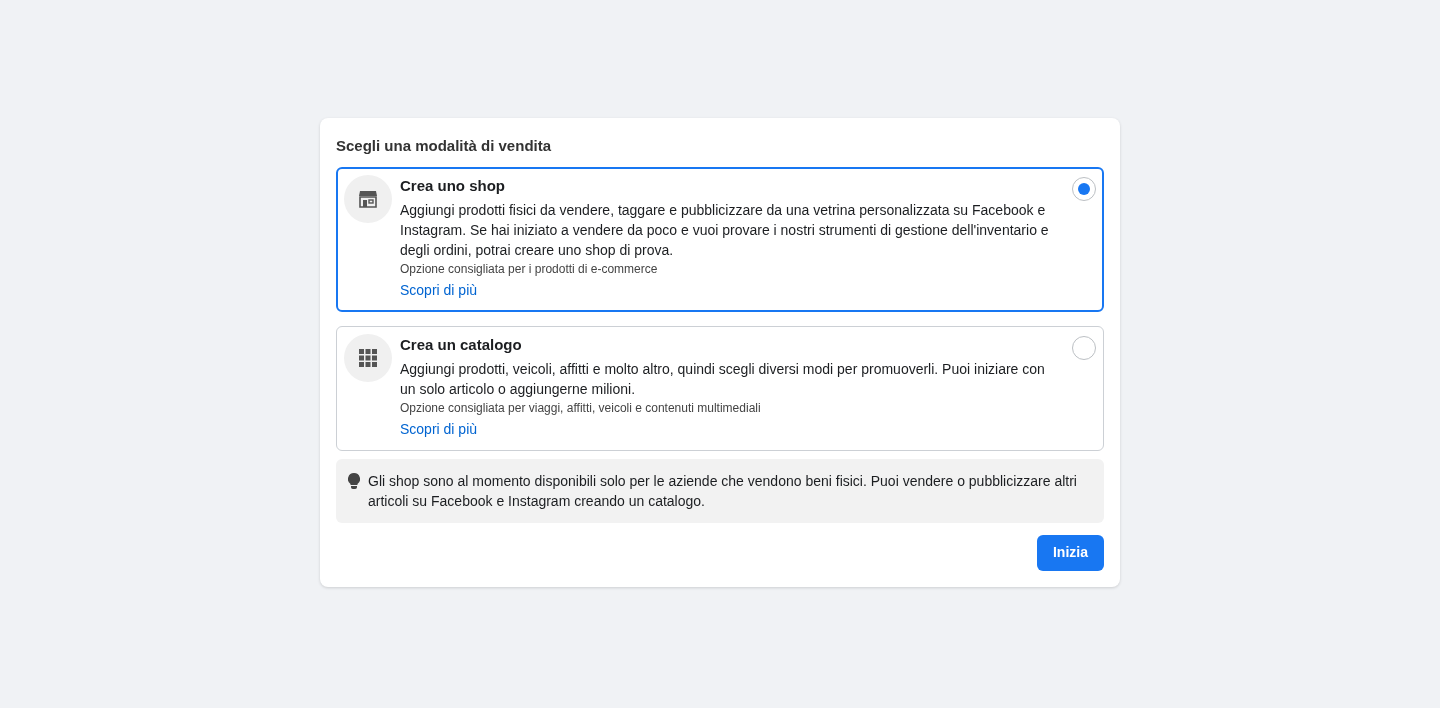  I want to click on option-description: Aggiungi prodotti, veicoli, affitti e molto altro, quindi scegli diversi modi per promuoverli. Puoi iniziare con un solo articolo o aggiungerne milioni., so click(723, 379).